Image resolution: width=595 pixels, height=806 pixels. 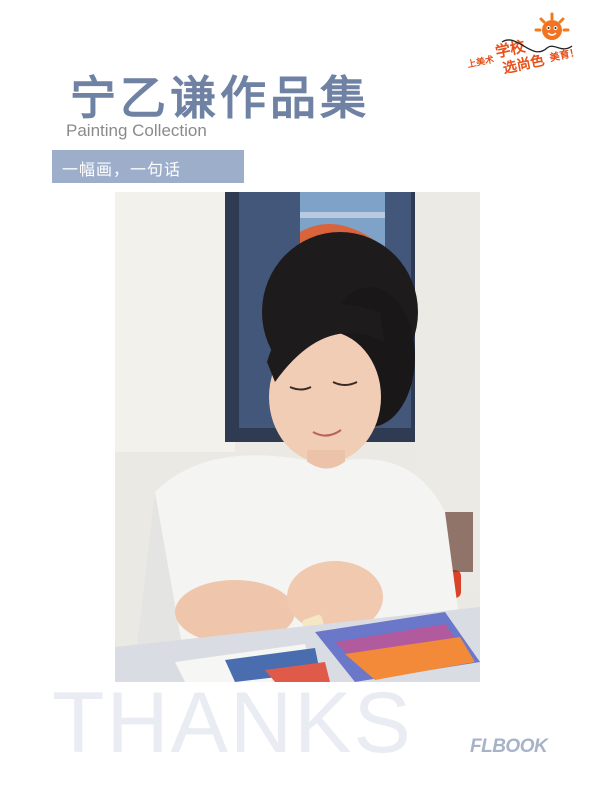 I want to click on slogan-text: 一幅画，一句话, so click(x=122, y=169).